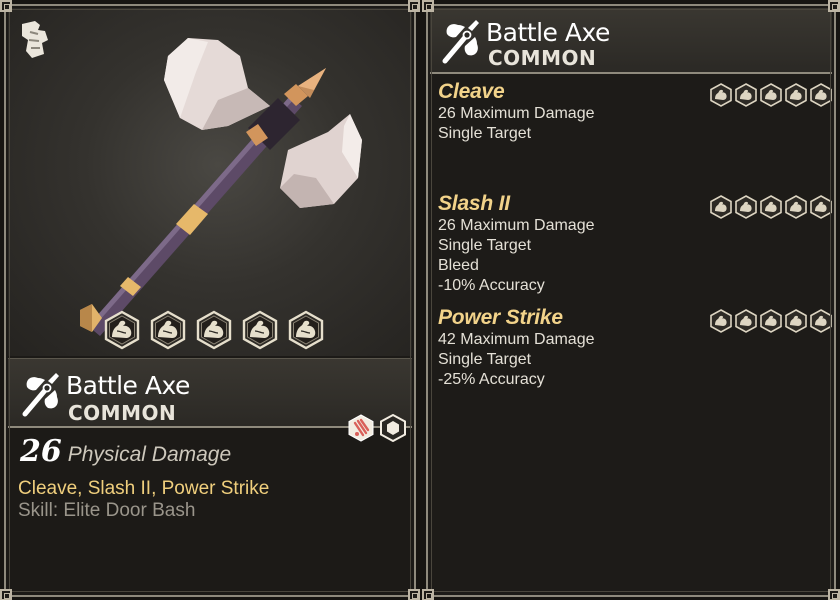  What do you see at coordinates (516, 339) in the screenshot?
I see `ability-stat-line: 42 Maximum Damage` at bounding box center [516, 339].